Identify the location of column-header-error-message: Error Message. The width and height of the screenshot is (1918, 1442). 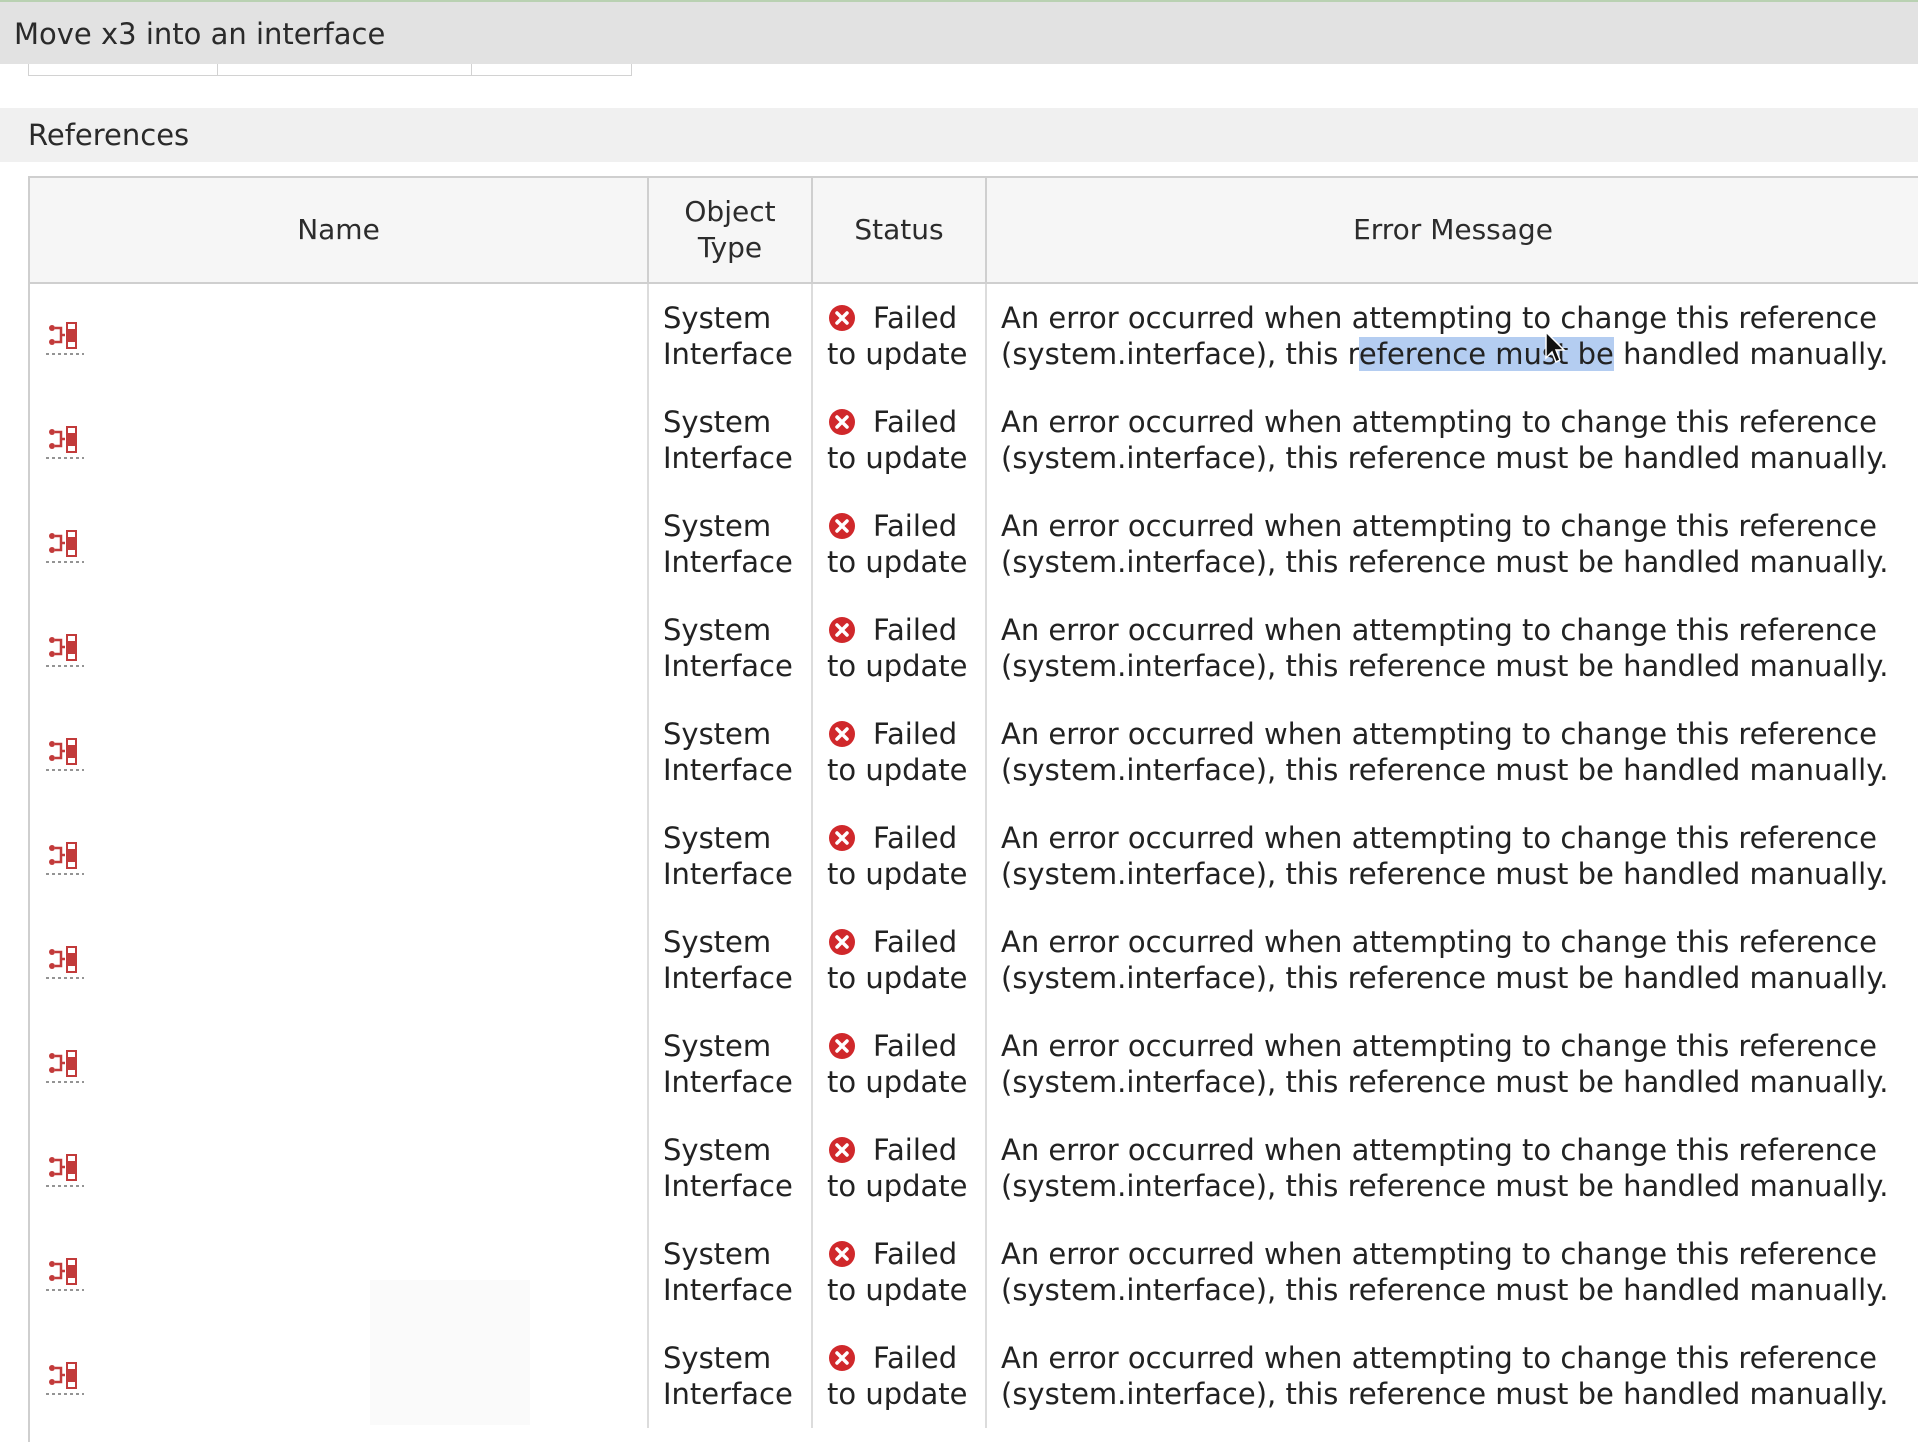
(1452, 231).